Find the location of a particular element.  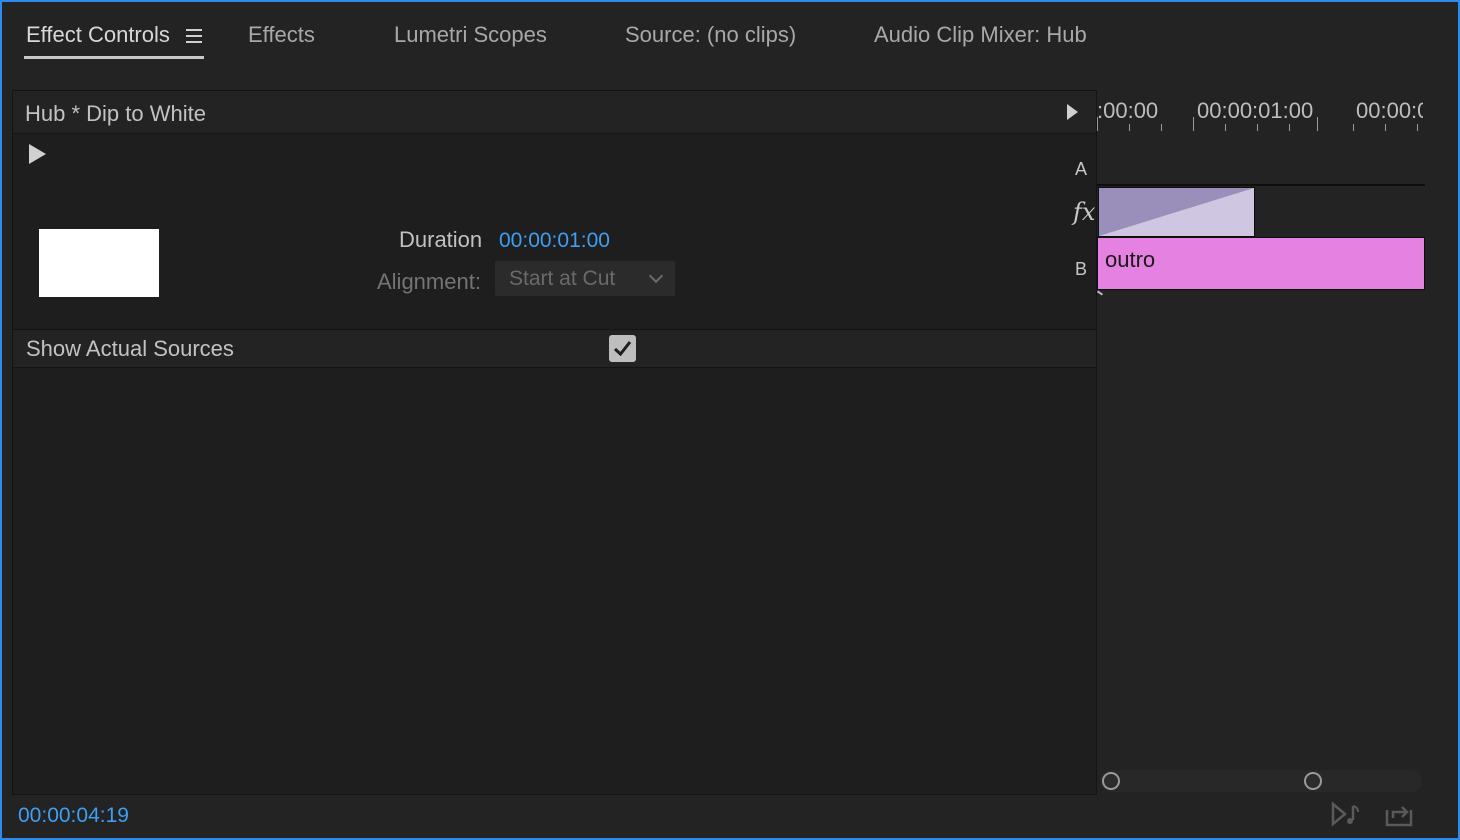

effect-header: Hub * Dip to White is located at coordinates (554, 112).